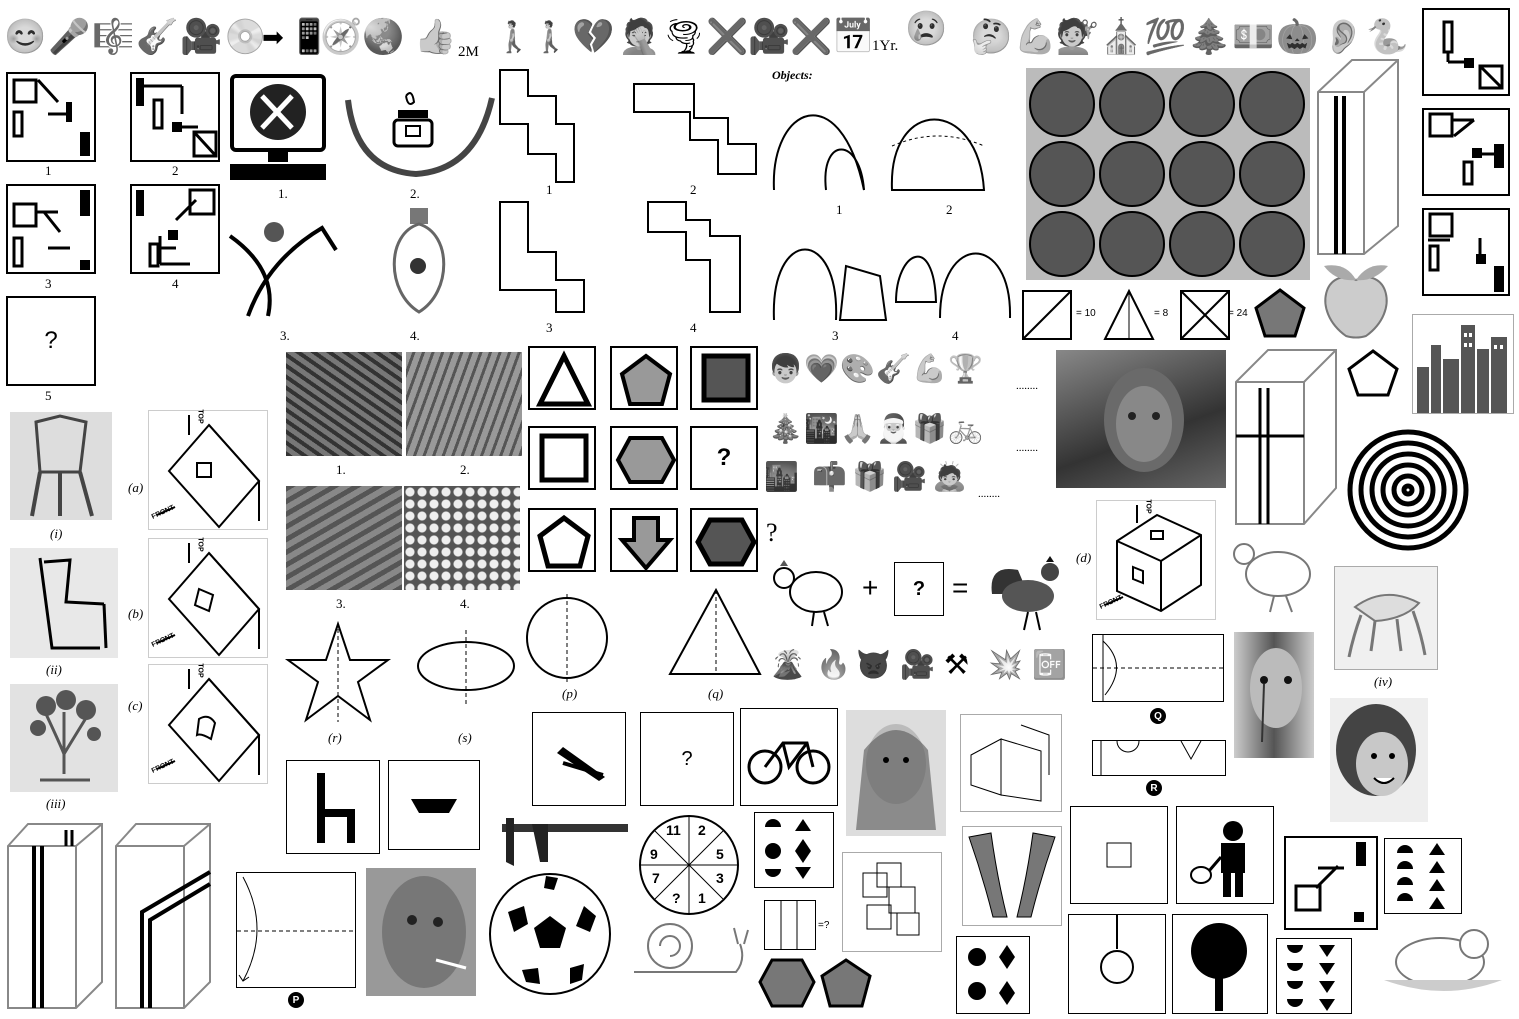  Describe the element at coordinates (48, 395) in the screenshot. I see `matrix-label-5: 5` at that location.